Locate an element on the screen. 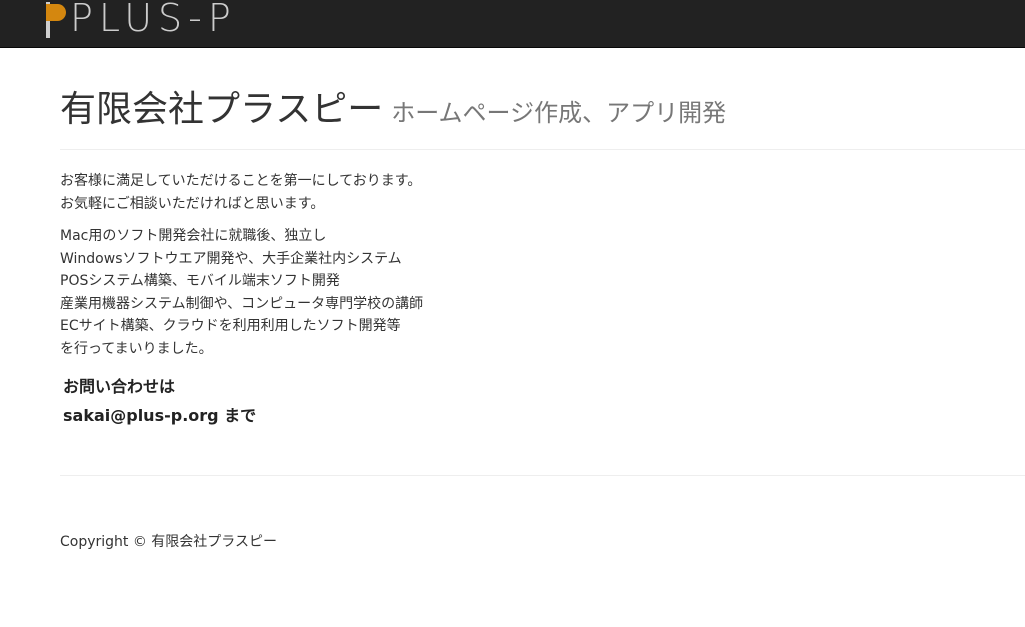 Image resolution: width=1025 pixels, height=627 pixels. page-title: 有限会社プラスピー ホームページ作成、アプリ開発 is located at coordinates (542, 111).